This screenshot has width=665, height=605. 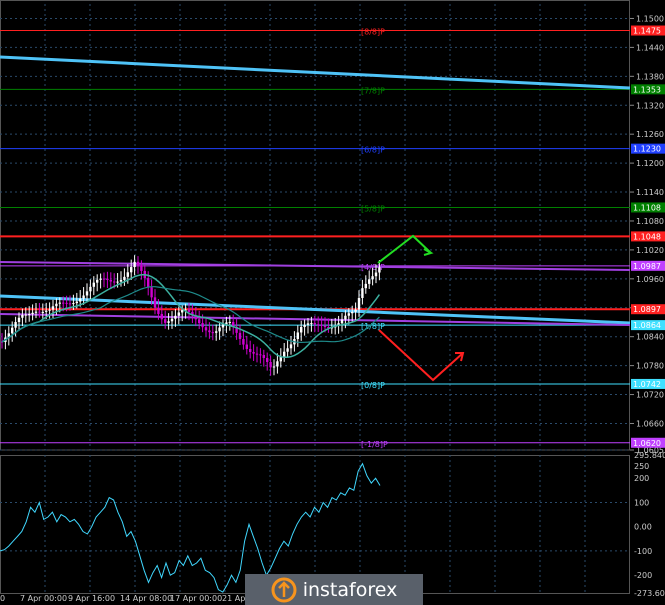 I want to click on y-tick-label: 1.0660, so click(x=650, y=423).